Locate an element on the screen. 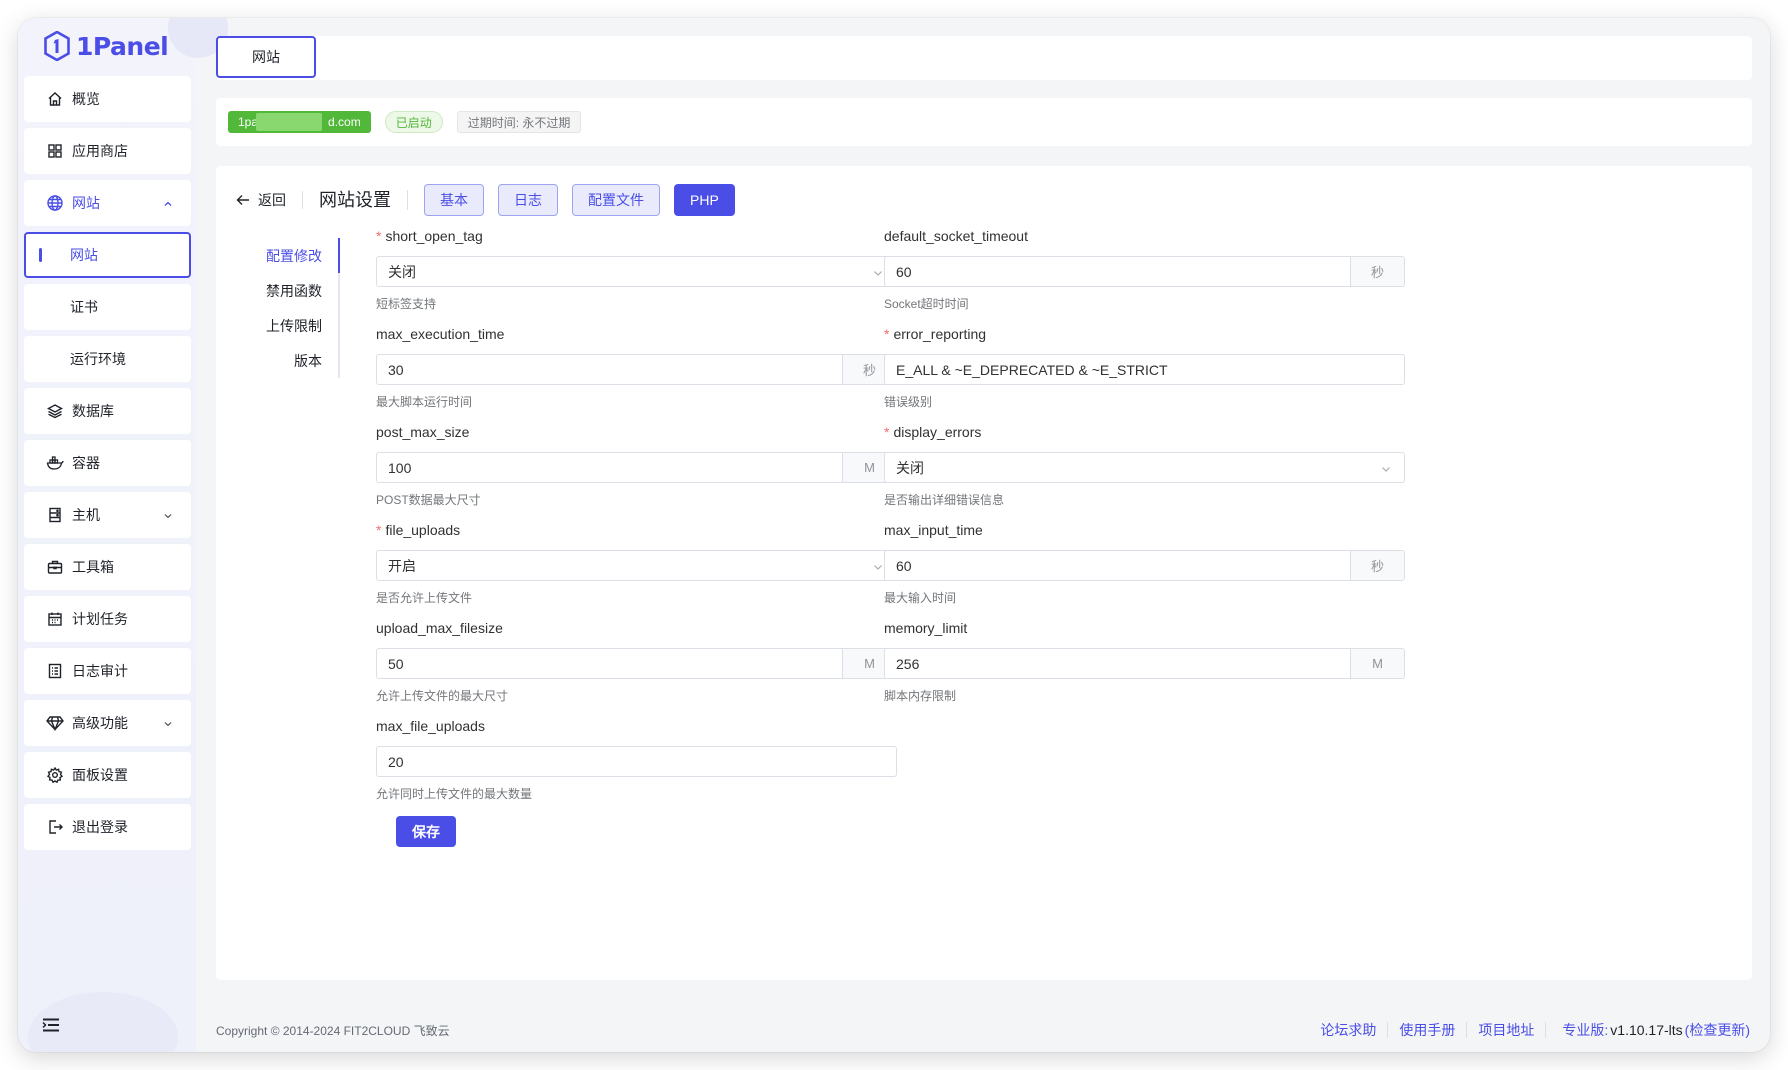  sidebar-subitem-website: 网站 is located at coordinates (107, 255).